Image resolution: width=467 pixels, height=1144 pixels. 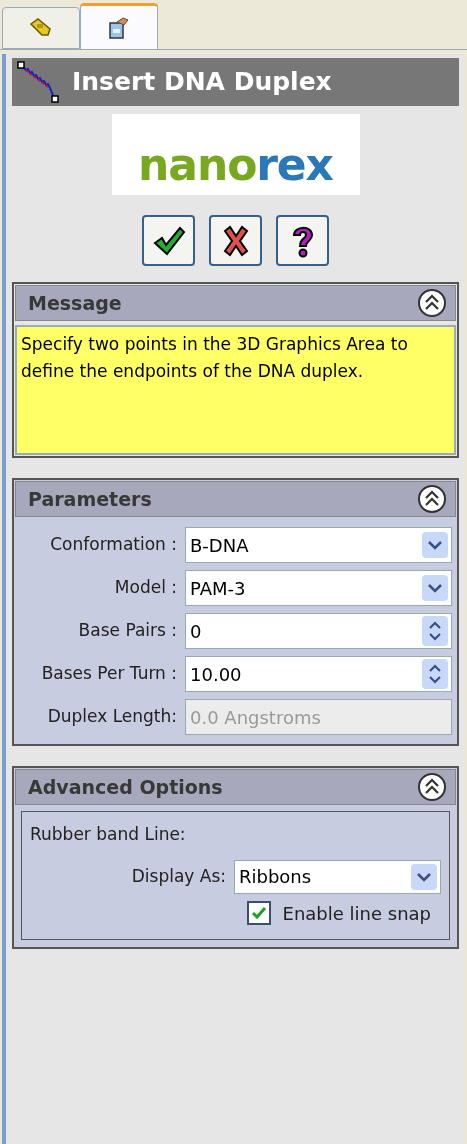 What do you see at coordinates (318, 717) in the screenshot?
I see `input-field: 0.0 Angstroms` at bounding box center [318, 717].